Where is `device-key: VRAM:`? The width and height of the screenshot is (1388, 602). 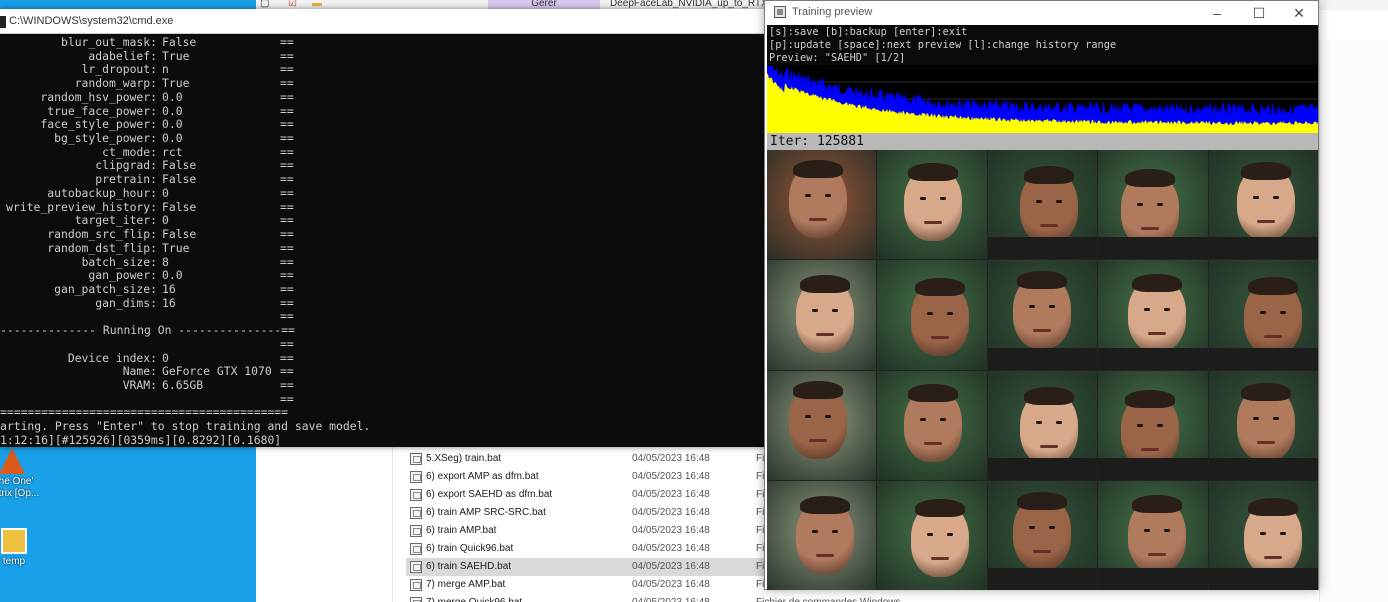 device-key: VRAM: is located at coordinates (139, 385).